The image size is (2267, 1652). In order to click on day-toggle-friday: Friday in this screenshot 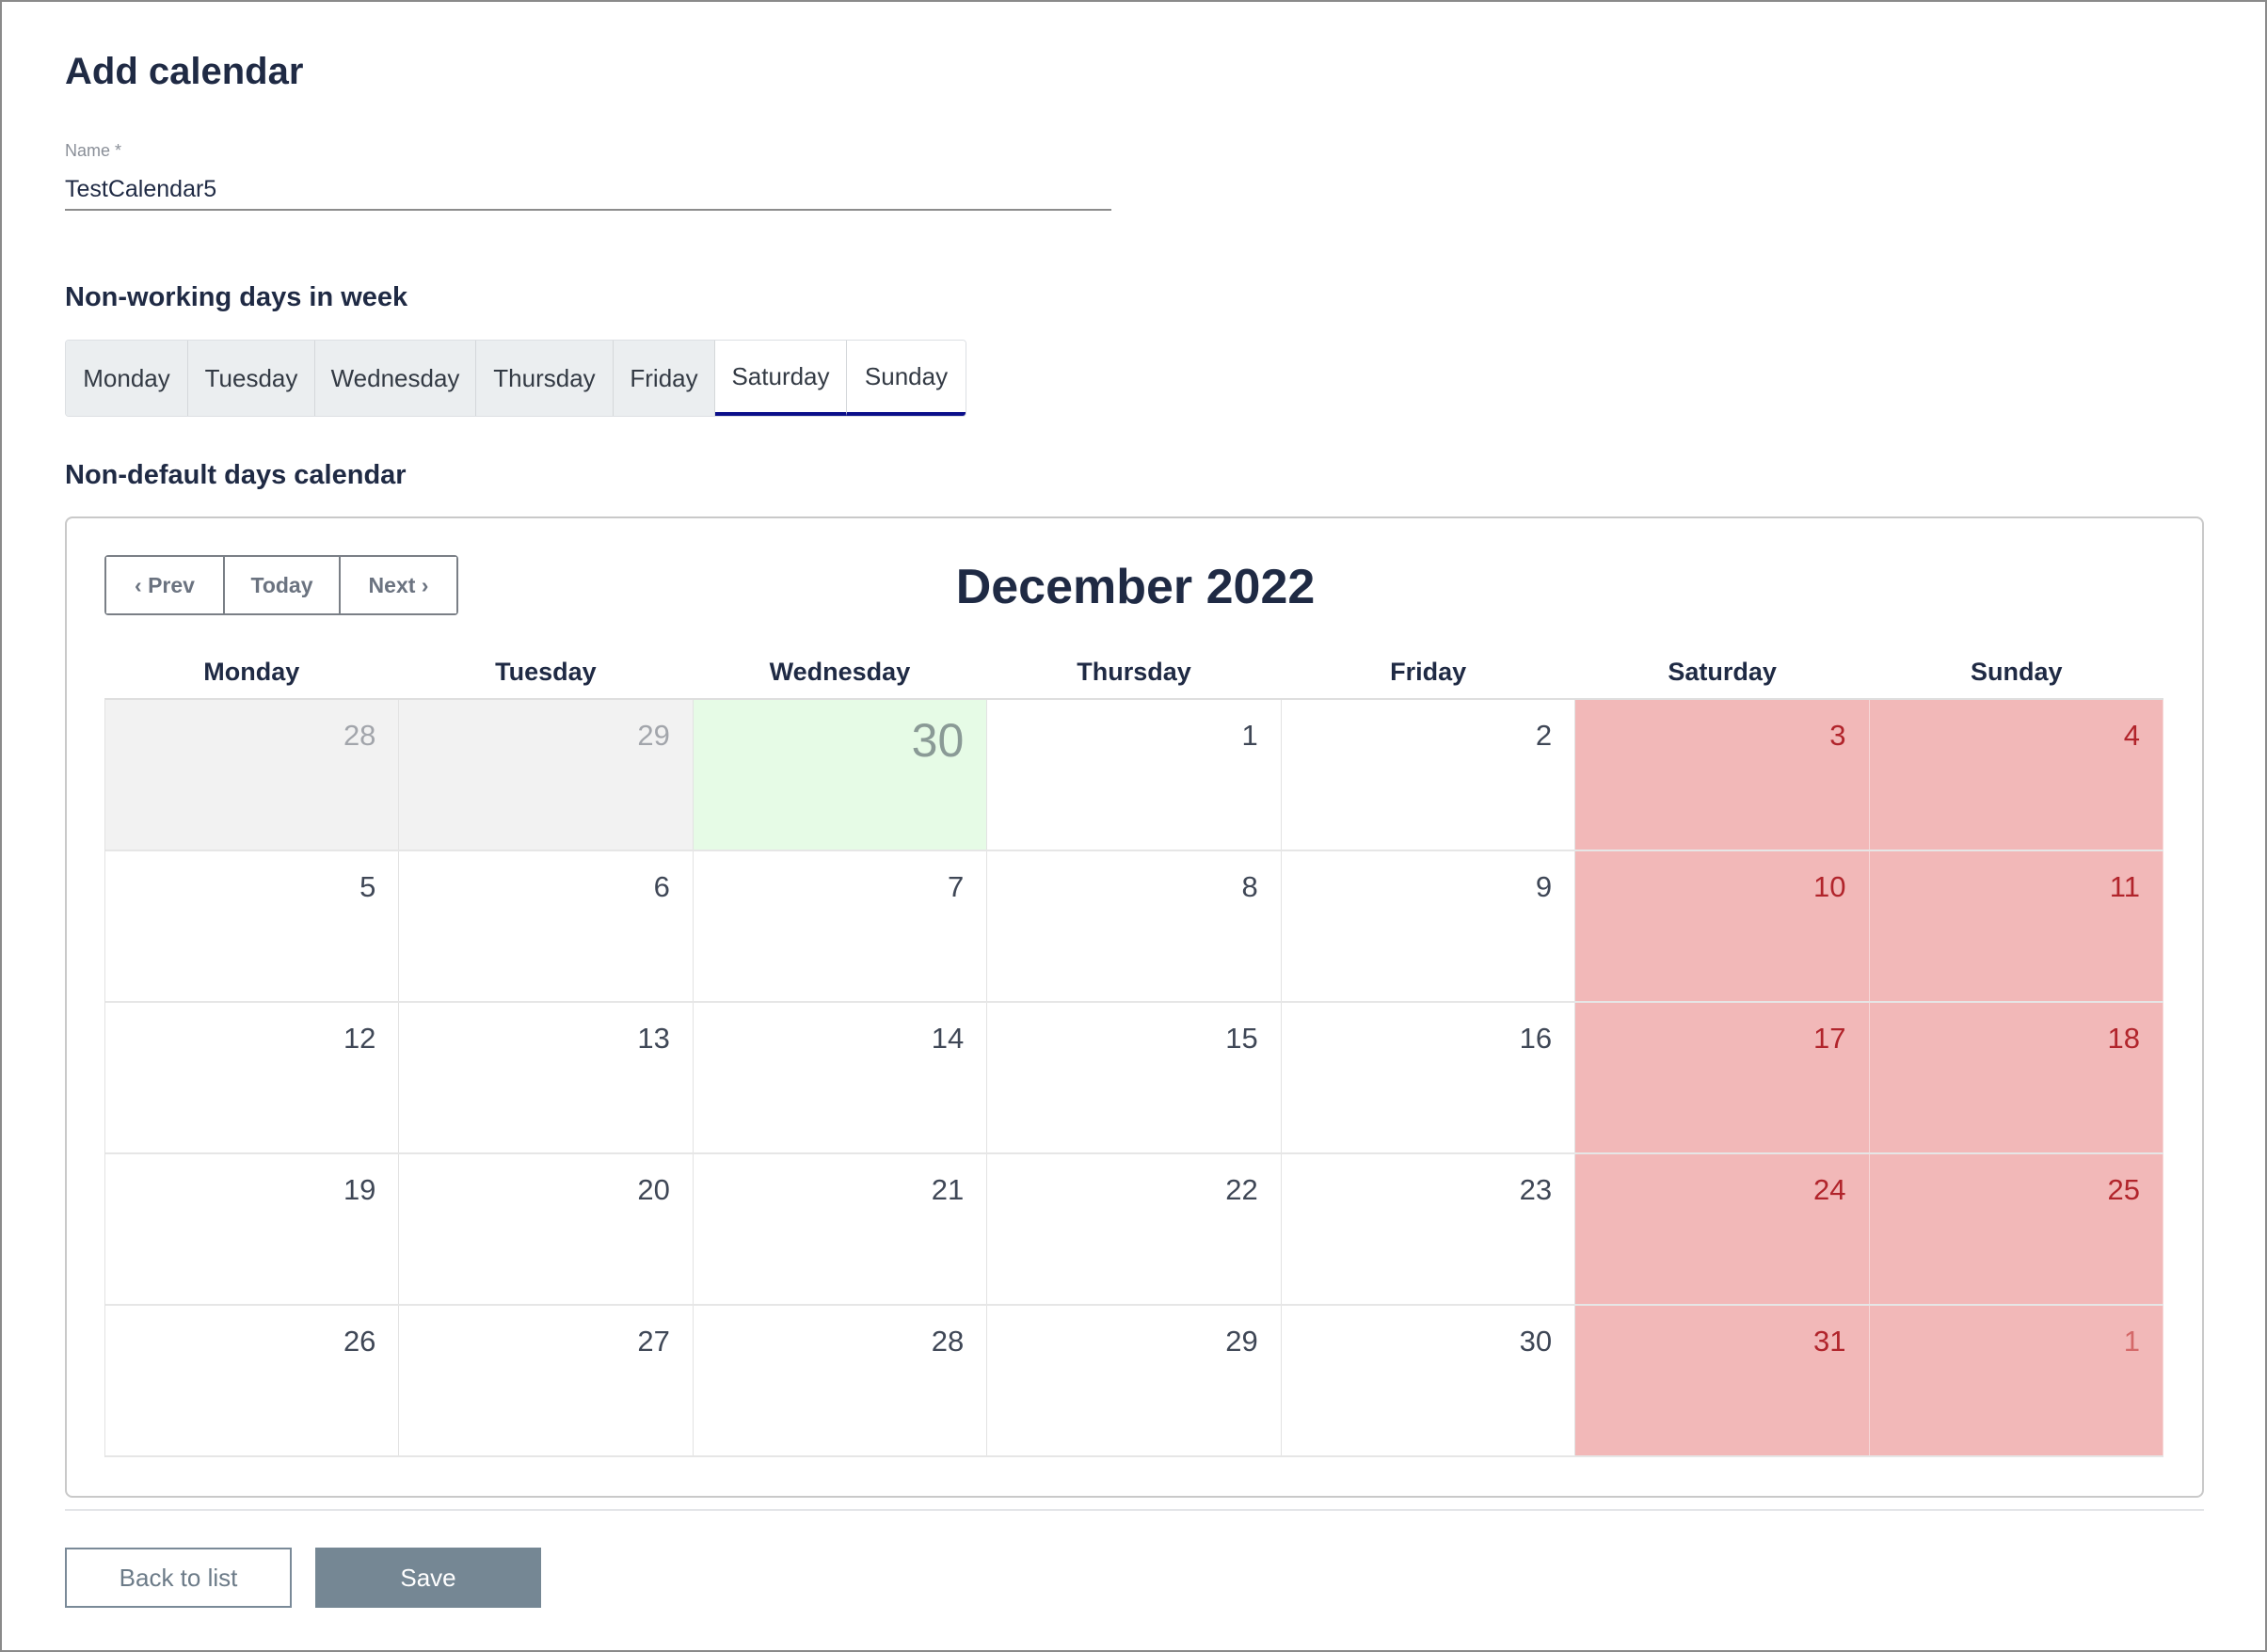, I will do `click(664, 378)`.